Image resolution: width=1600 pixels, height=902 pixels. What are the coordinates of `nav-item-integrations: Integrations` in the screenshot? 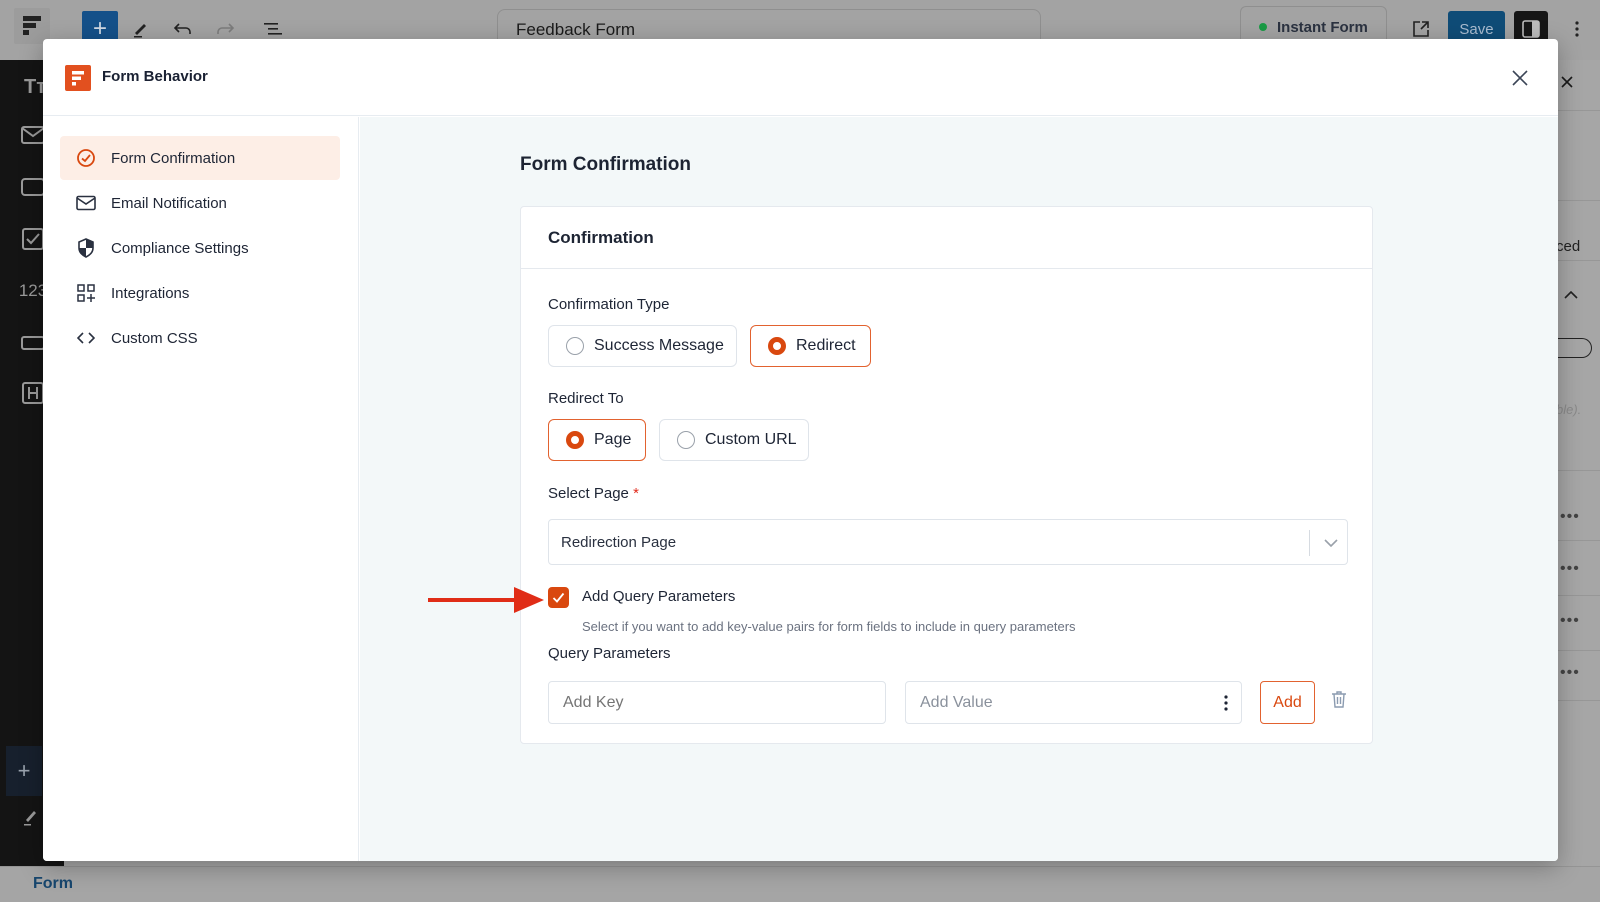 It's located at (200, 293).